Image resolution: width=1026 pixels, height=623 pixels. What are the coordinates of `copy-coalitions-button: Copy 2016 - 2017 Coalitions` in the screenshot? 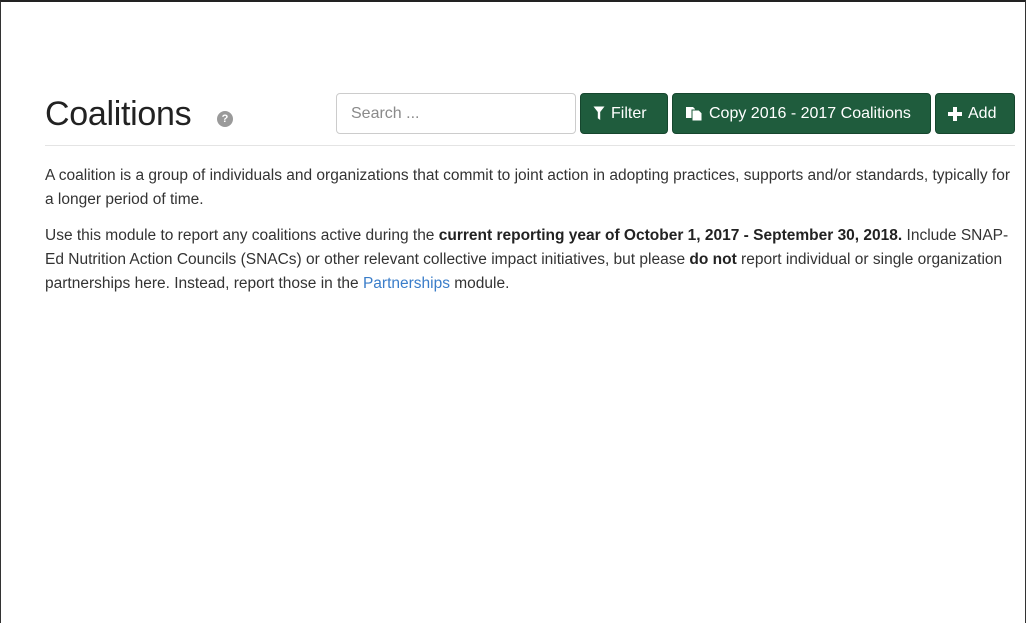 It's located at (801, 113).